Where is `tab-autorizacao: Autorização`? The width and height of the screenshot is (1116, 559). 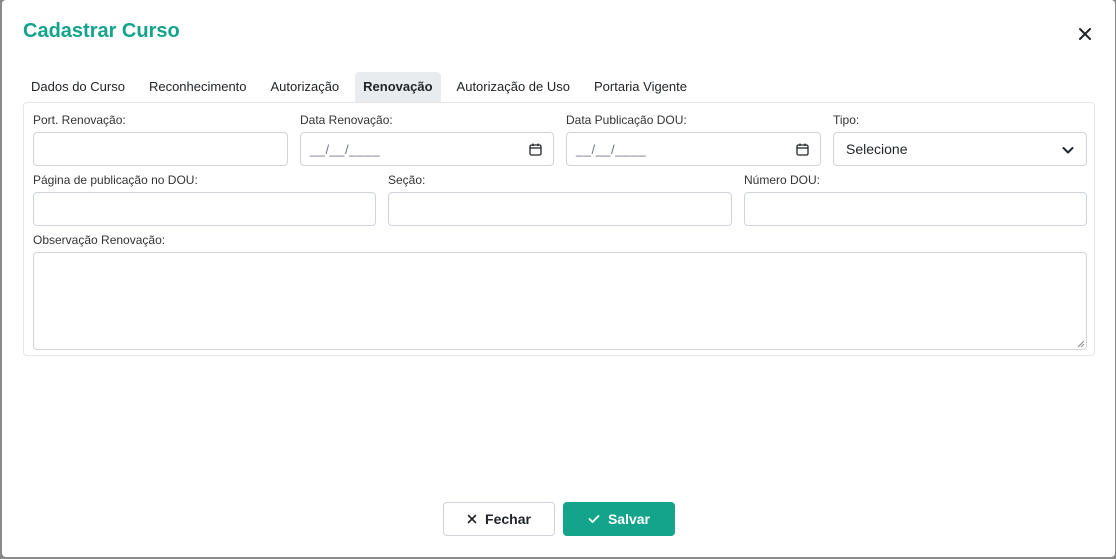
tab-autorizacao: Autorização is located at coordinates (305, 87).